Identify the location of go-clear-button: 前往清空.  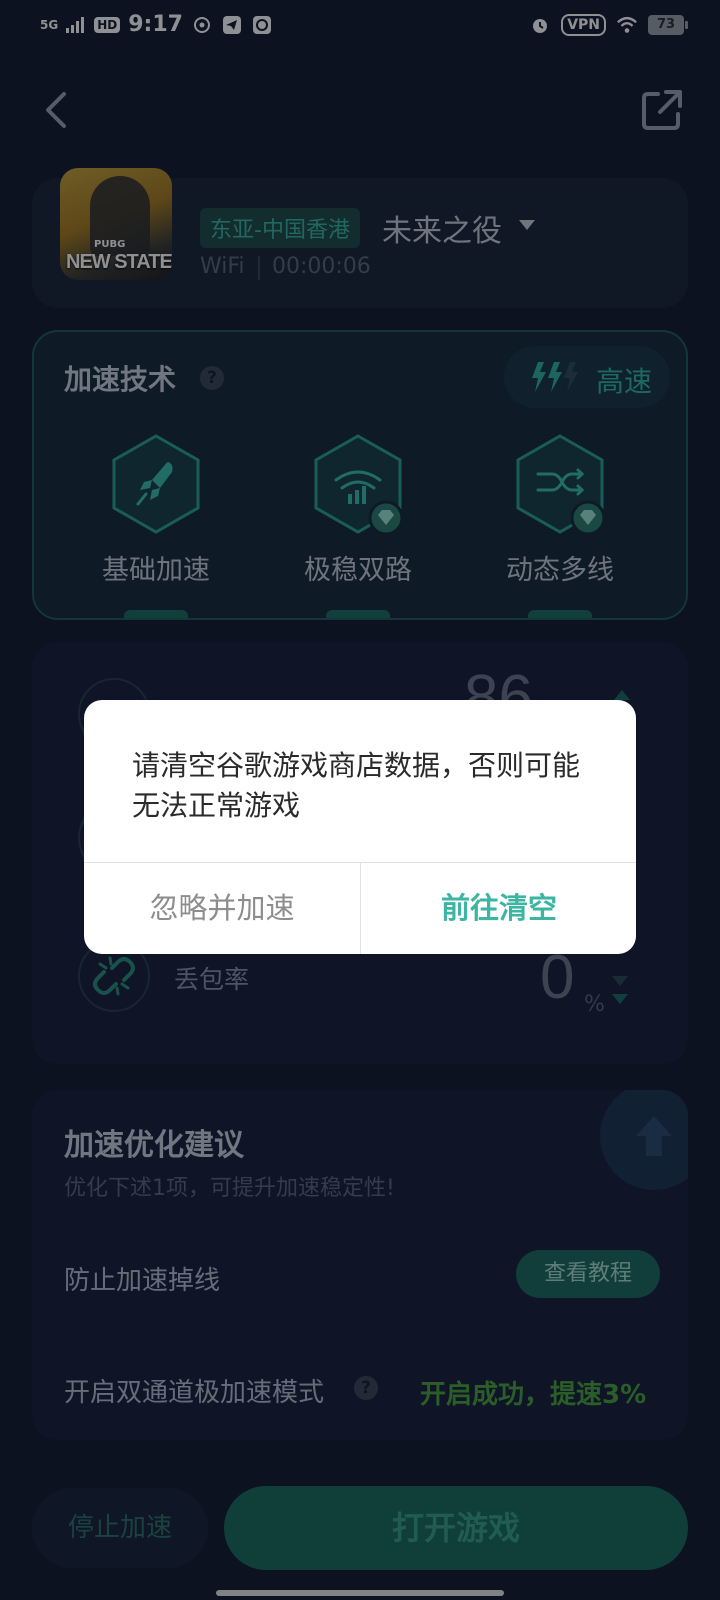
(498, 908).